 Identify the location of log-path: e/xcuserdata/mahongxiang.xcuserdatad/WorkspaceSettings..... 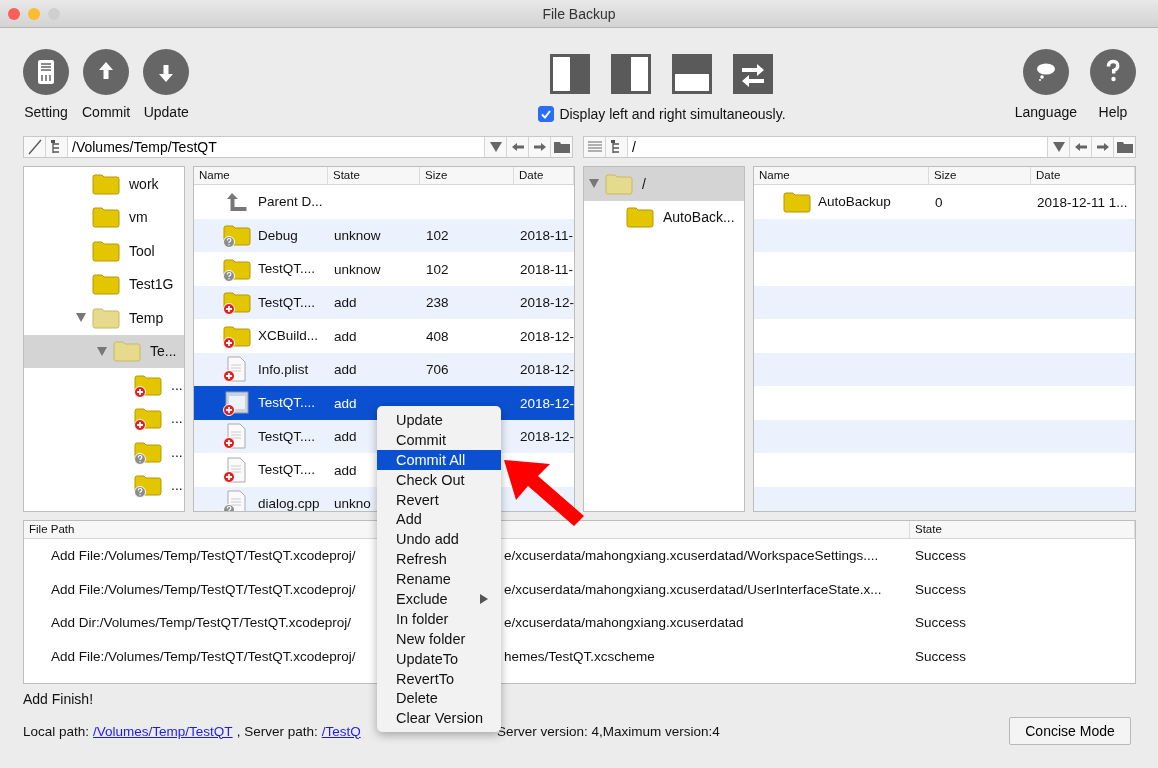
(691, 556).